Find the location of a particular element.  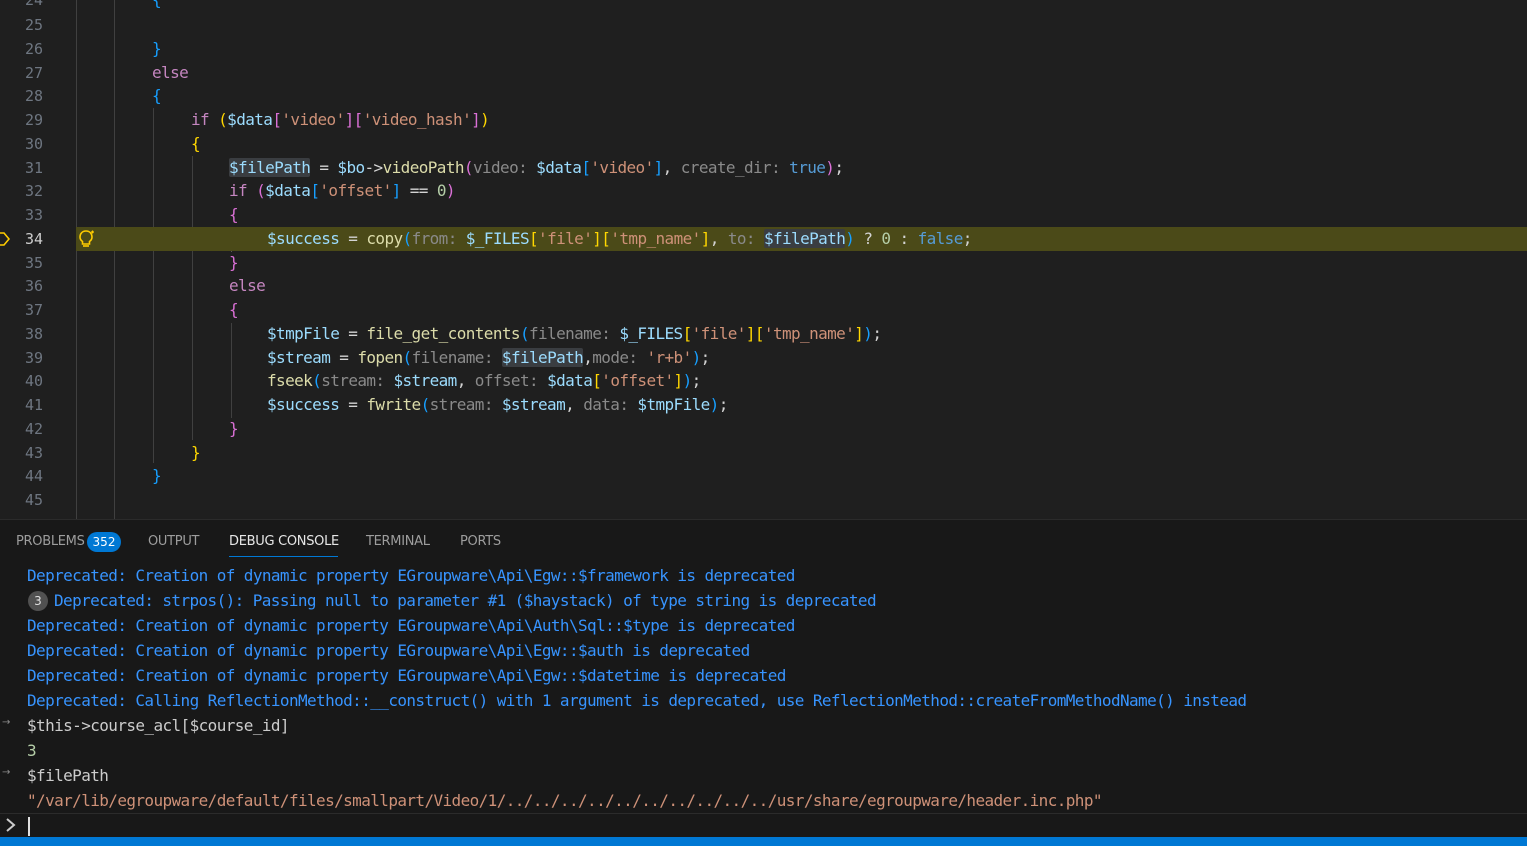

line-number: 41 is located at coordinates (33, 405).